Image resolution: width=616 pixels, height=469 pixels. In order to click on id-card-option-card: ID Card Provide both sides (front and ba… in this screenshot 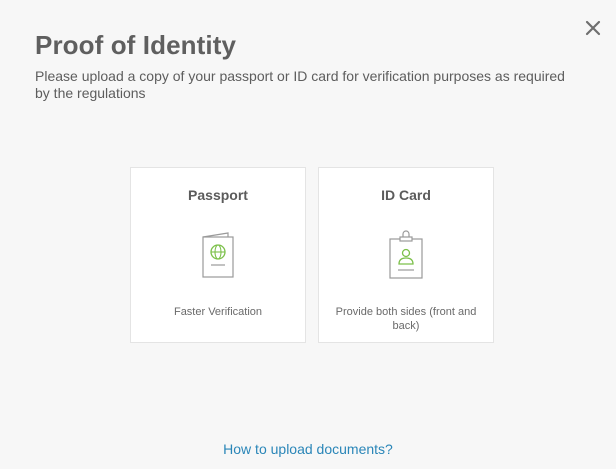, I will do `click(406, 255)`.